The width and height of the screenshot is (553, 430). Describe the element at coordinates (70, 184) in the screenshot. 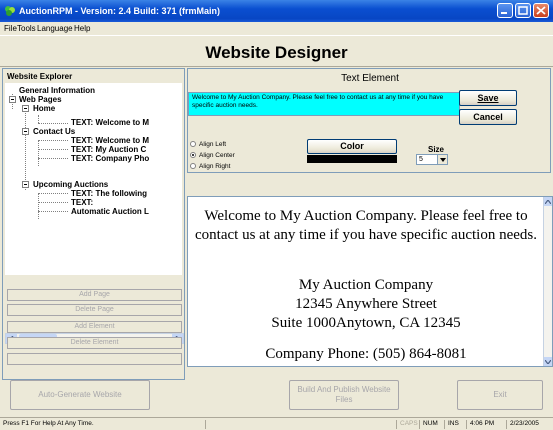

I see `tree-item-upcoming-auctions: Upcoming Auctions` at that location.